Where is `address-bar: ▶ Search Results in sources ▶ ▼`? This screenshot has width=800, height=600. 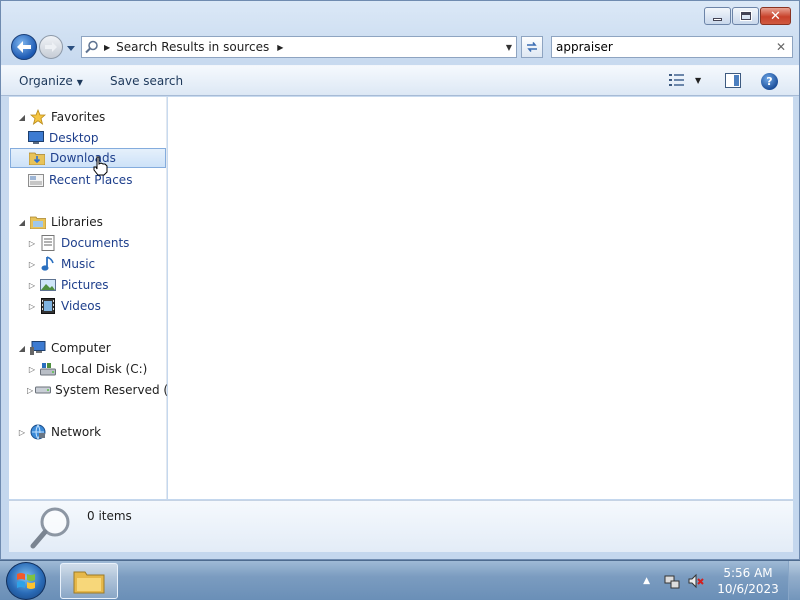 address-bar: ▶ Search Results in sources ▶ ▼ is located at coordinates (299, 47).